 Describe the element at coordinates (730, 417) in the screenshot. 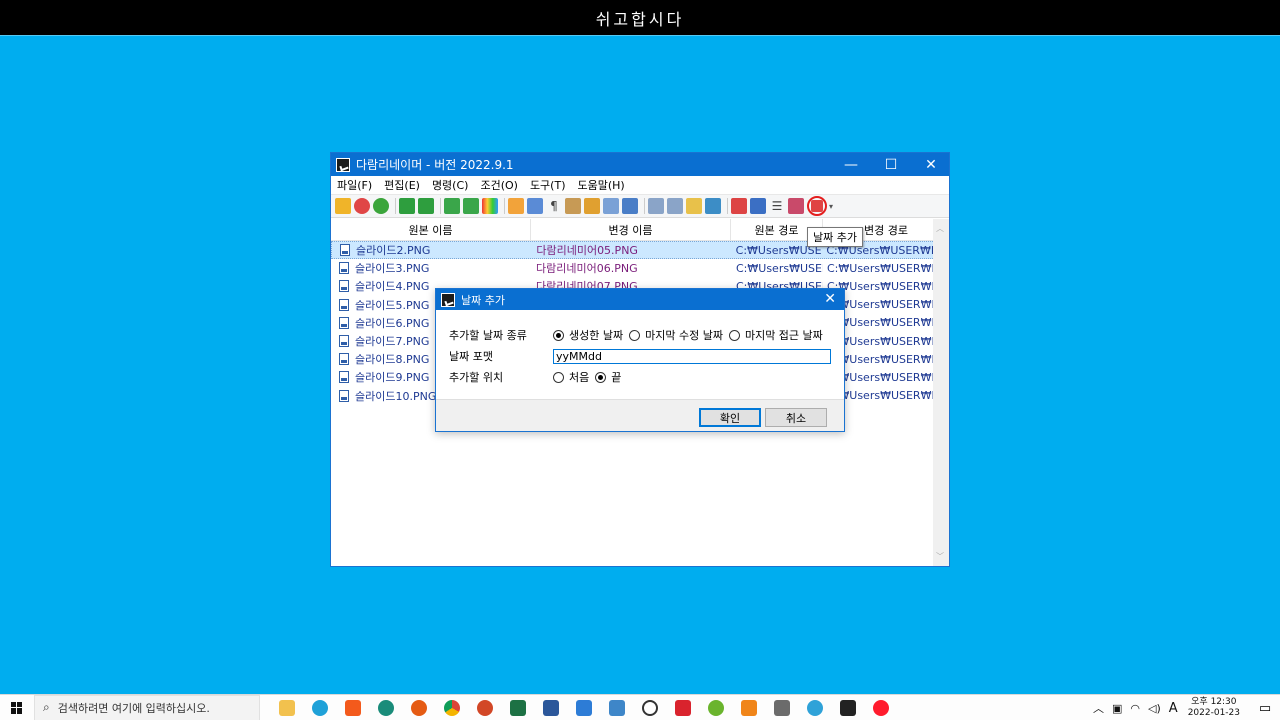

I see `ok-button: 확인` at that location.